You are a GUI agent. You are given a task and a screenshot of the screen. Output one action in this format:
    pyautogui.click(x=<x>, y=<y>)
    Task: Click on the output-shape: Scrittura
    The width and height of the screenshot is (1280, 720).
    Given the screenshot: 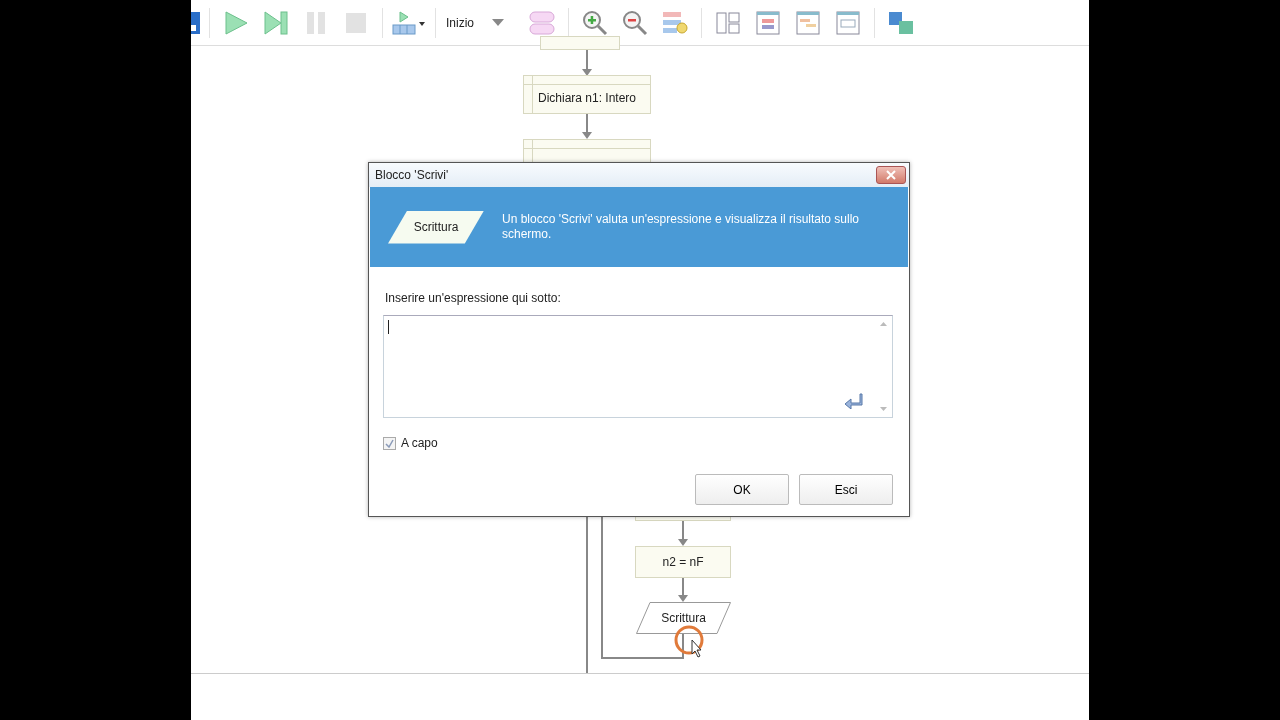 What is the action you would take?
    pyautogui.click(x=436, y=227)
    